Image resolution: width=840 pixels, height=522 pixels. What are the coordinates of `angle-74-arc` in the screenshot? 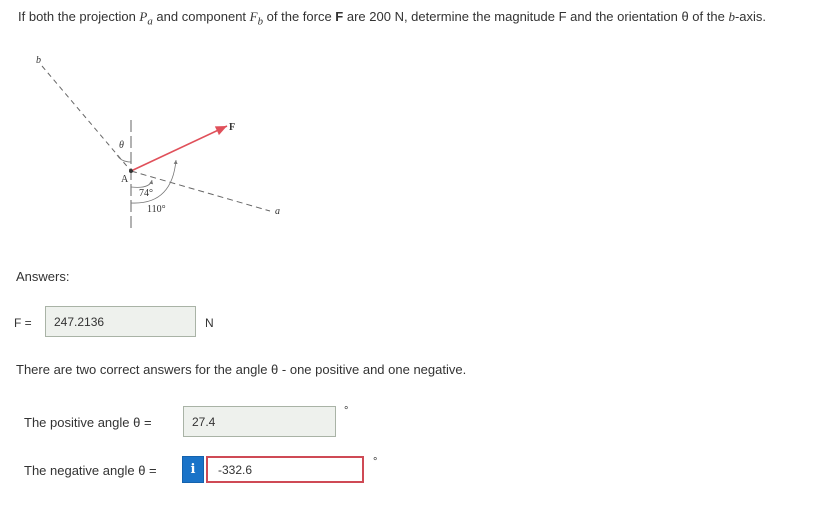 It's located at (142, 183).